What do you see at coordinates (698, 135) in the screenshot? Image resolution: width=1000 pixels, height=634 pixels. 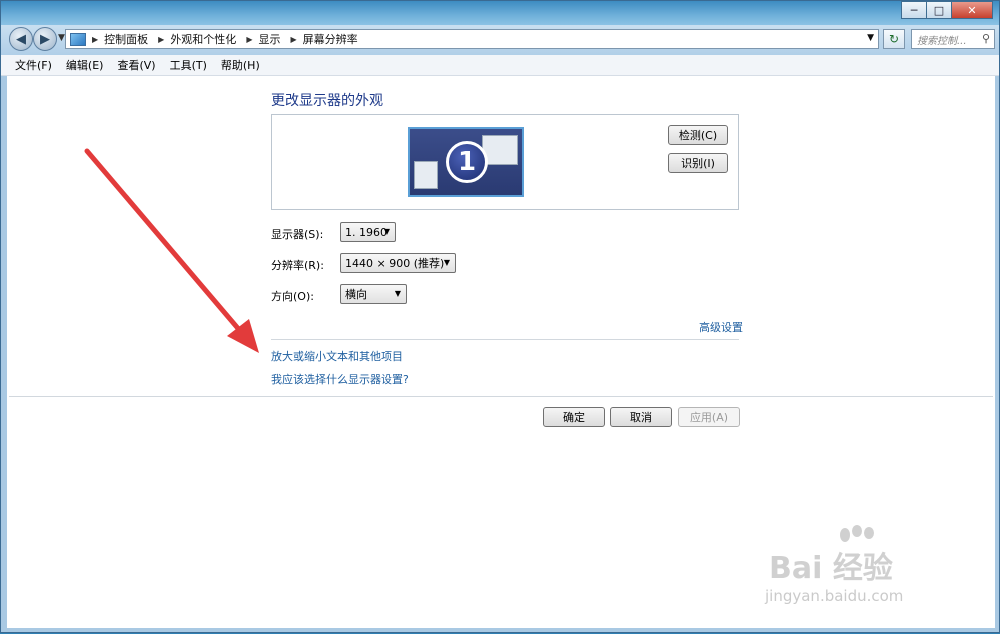 I see `detect-button: 检测(C)` at bounding box center [698, 135].